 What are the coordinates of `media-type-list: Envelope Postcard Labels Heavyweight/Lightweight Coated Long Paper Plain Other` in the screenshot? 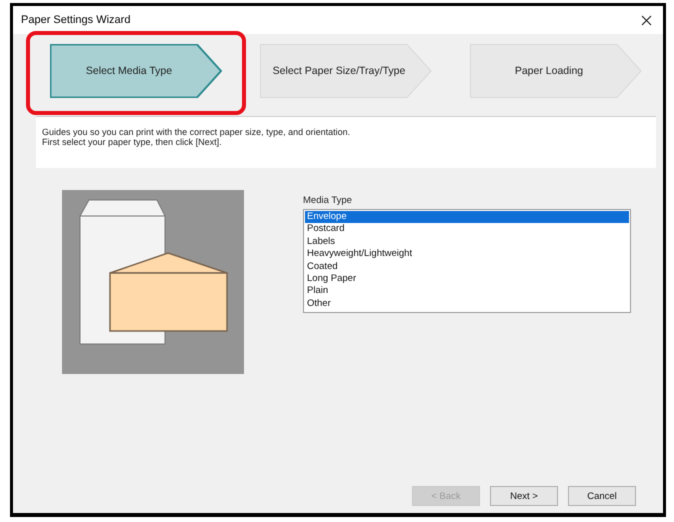 It's located at (467, 261).